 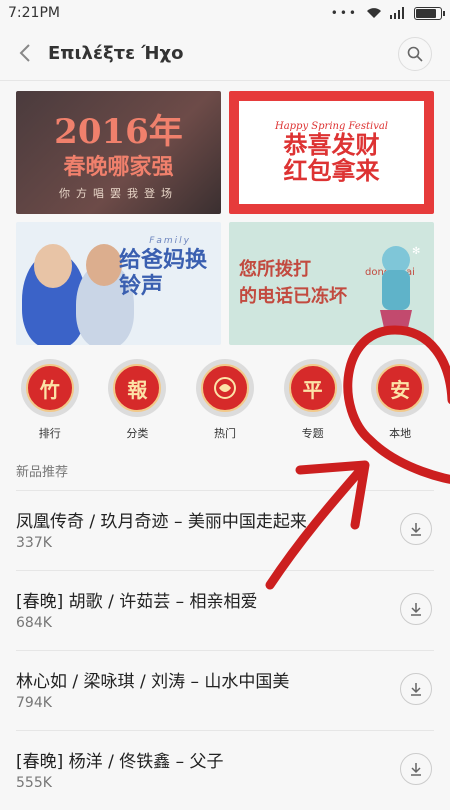 I want to click on signal-icon, so click(x=397, y=13).